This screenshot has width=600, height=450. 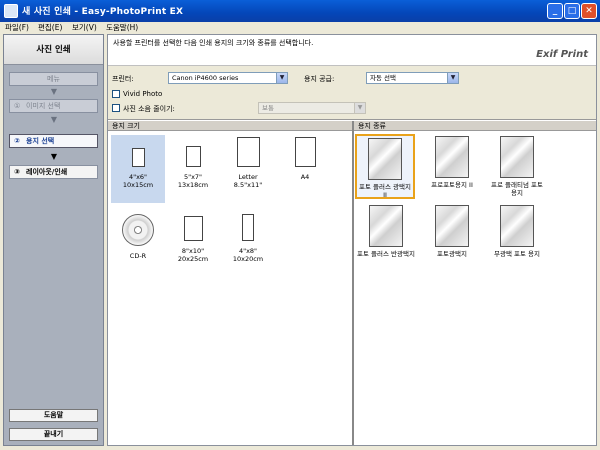 I want to click on media-type-name: 포토광택지, so click(x=452, y=254).